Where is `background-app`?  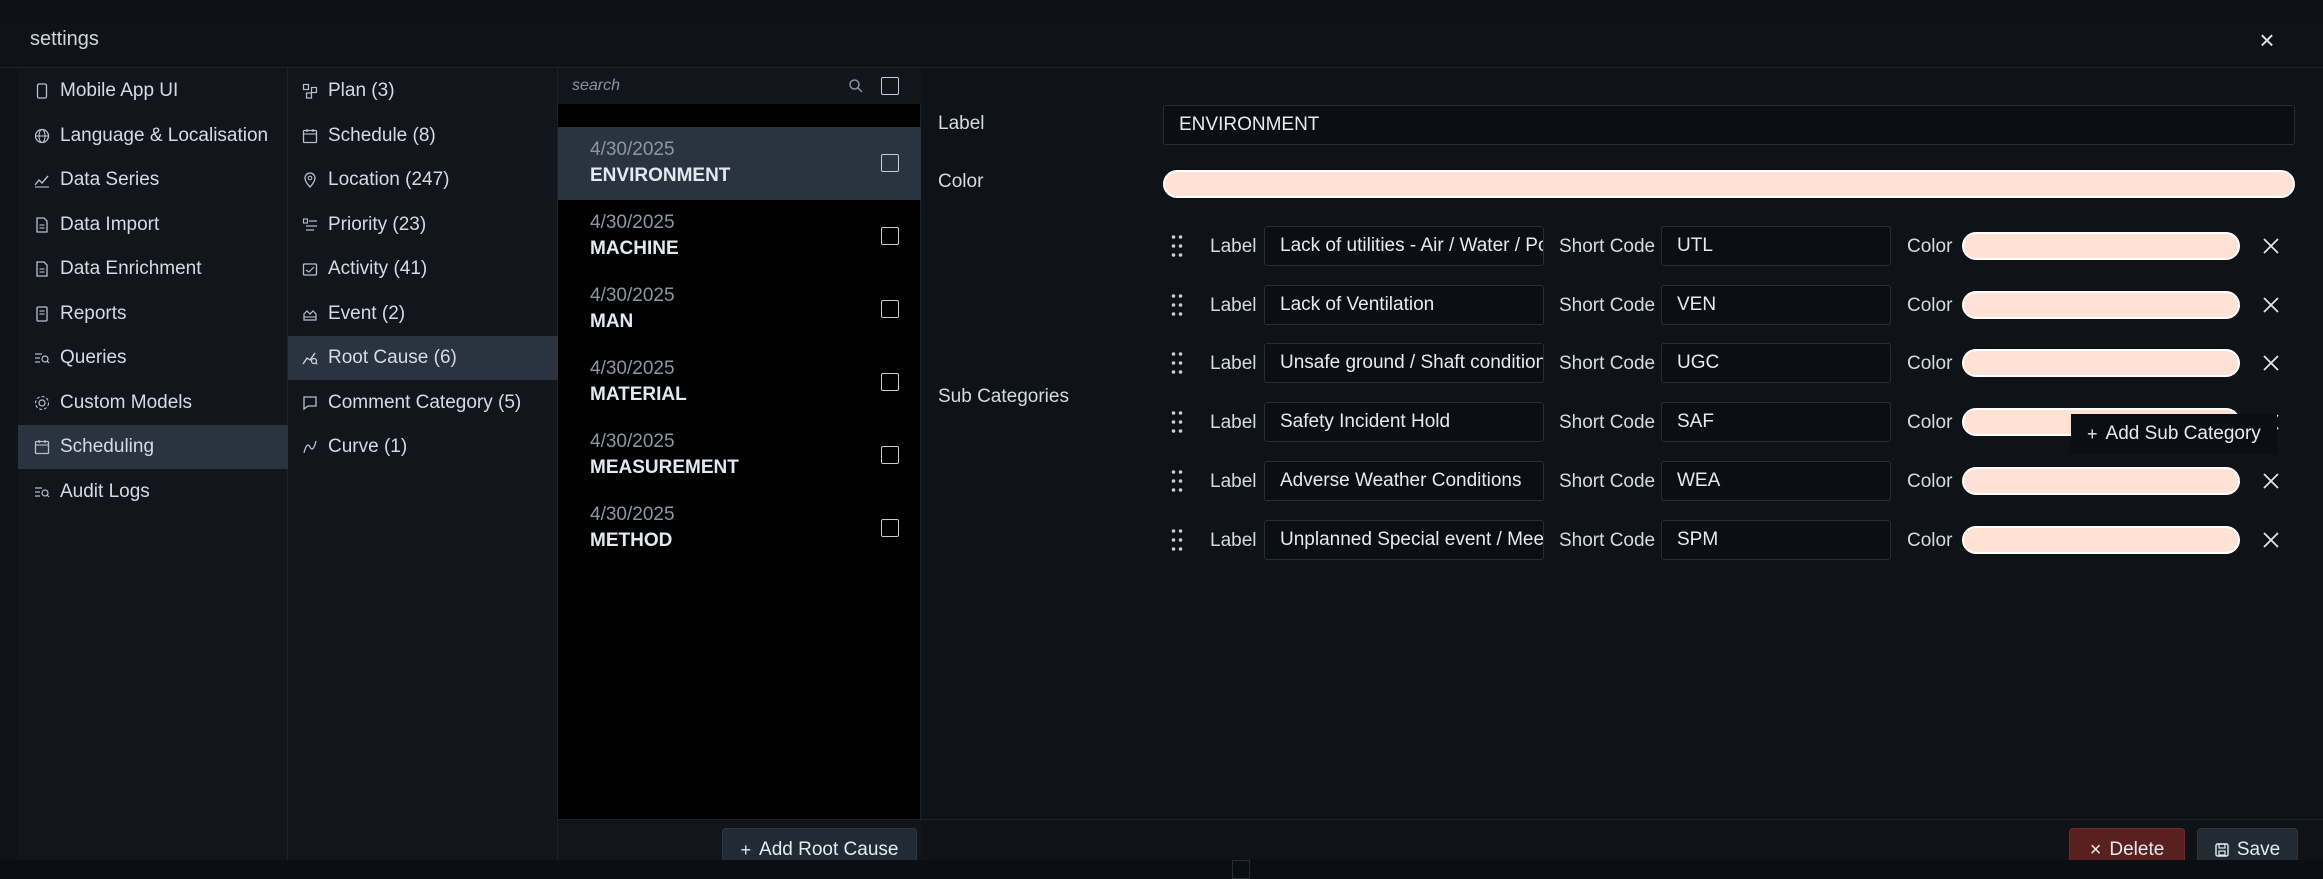 background-app is located at coordinates (1161, 10).